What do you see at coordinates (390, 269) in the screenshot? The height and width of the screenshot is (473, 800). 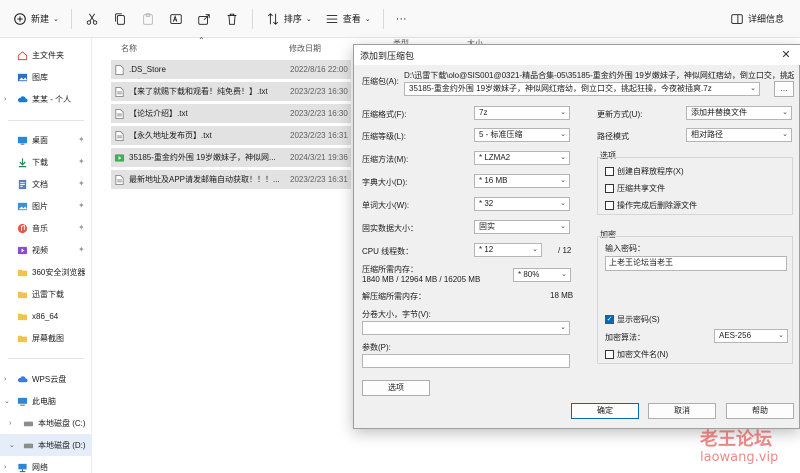 I see `mem-comp-label: 压缩所需内存：` at bounding box center [390, 269].